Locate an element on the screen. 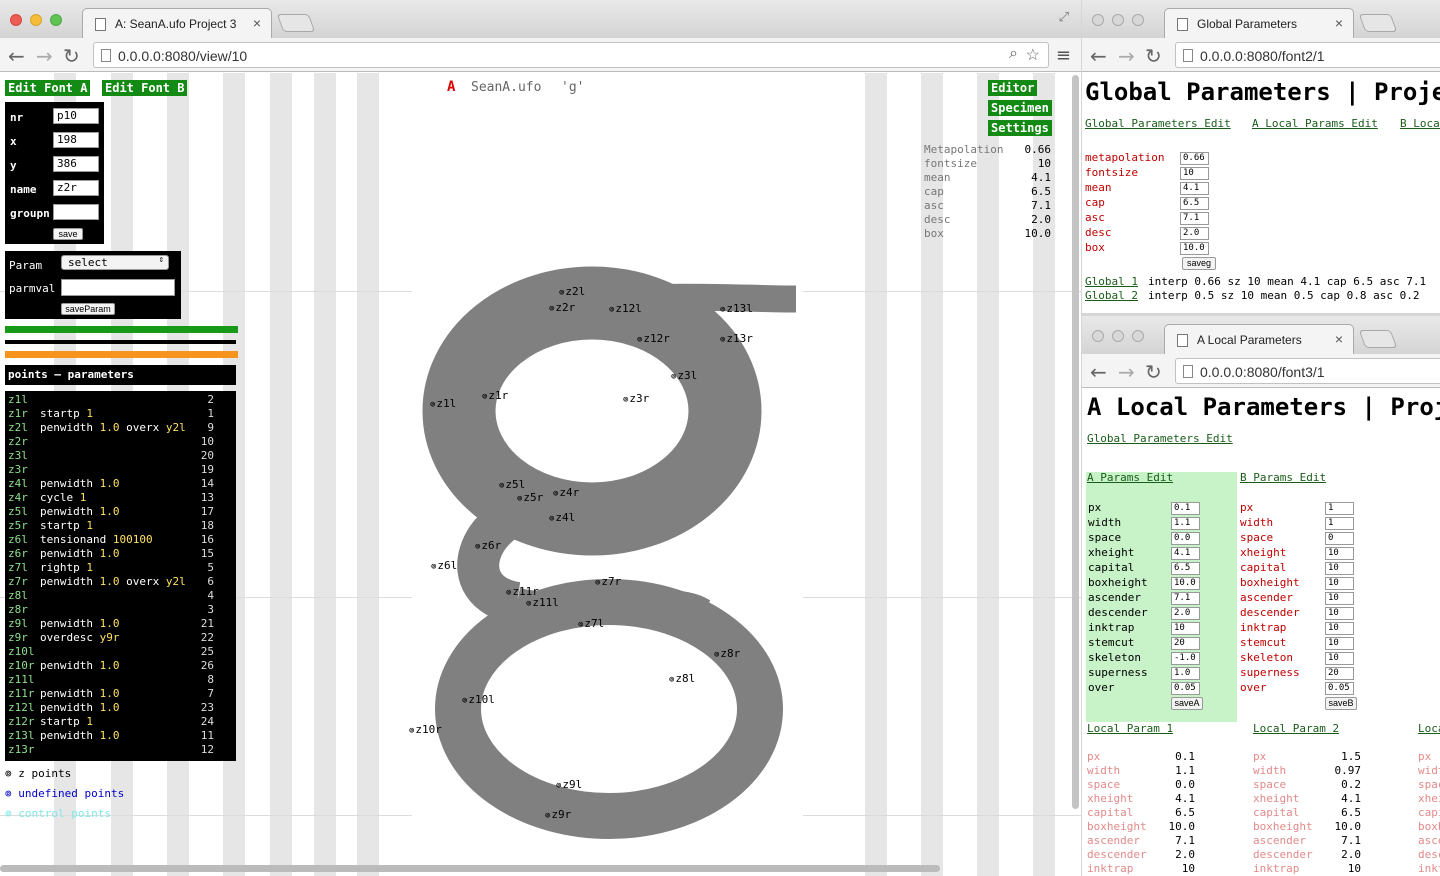  a-param-input-capital: 6.5 is located at coordinates (1185, 568).